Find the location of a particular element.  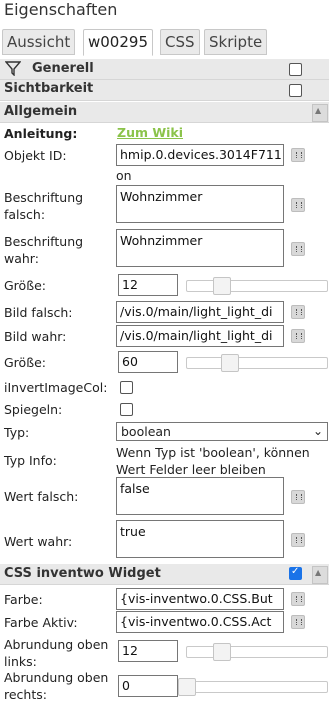

spiegeln-checkbox is located at coordinates (126, 409).